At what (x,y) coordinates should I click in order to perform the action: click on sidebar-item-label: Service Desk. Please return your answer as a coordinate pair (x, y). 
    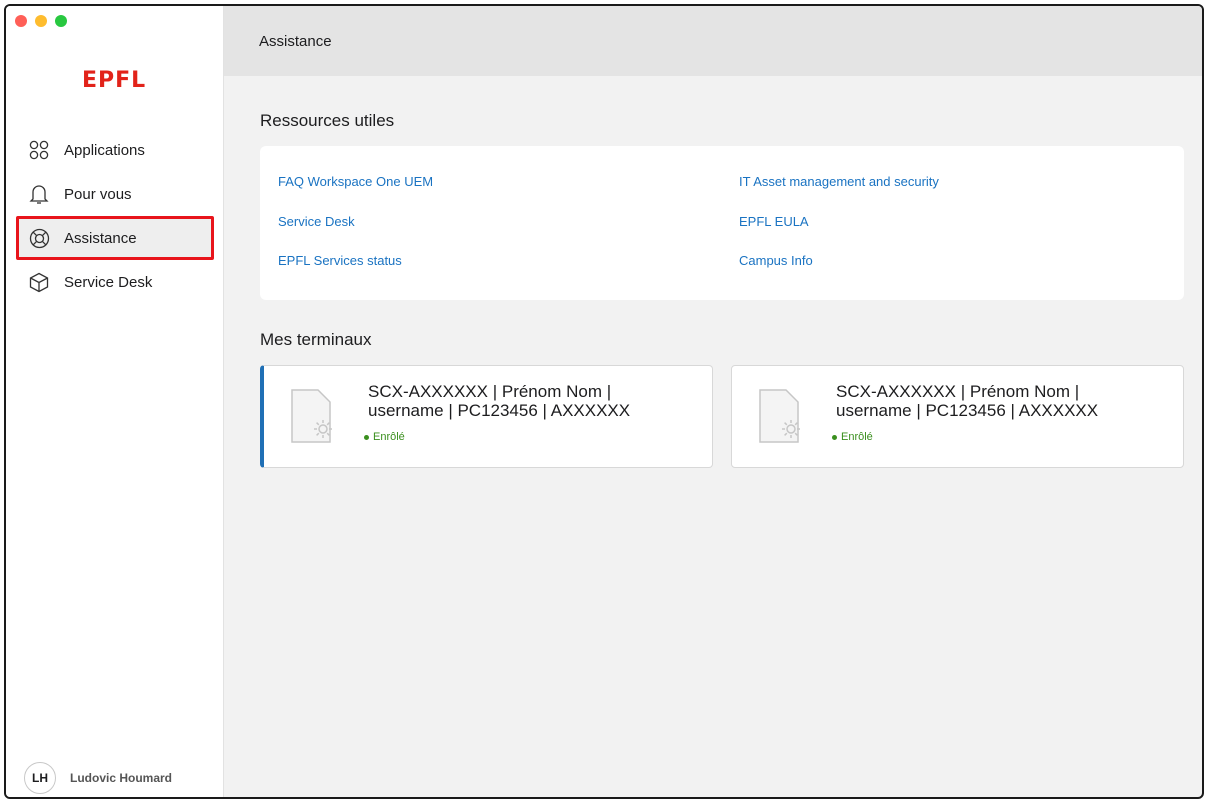
    Looking at the image, I should click on (108, 282).